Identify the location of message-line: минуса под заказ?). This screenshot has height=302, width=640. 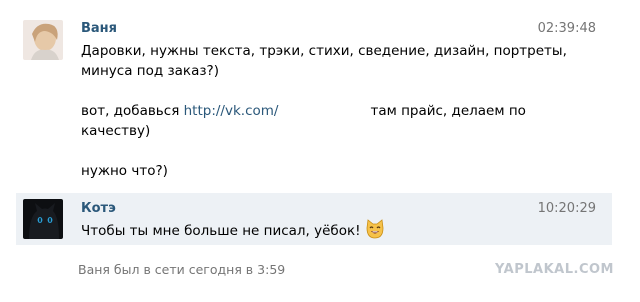
(150, 71).